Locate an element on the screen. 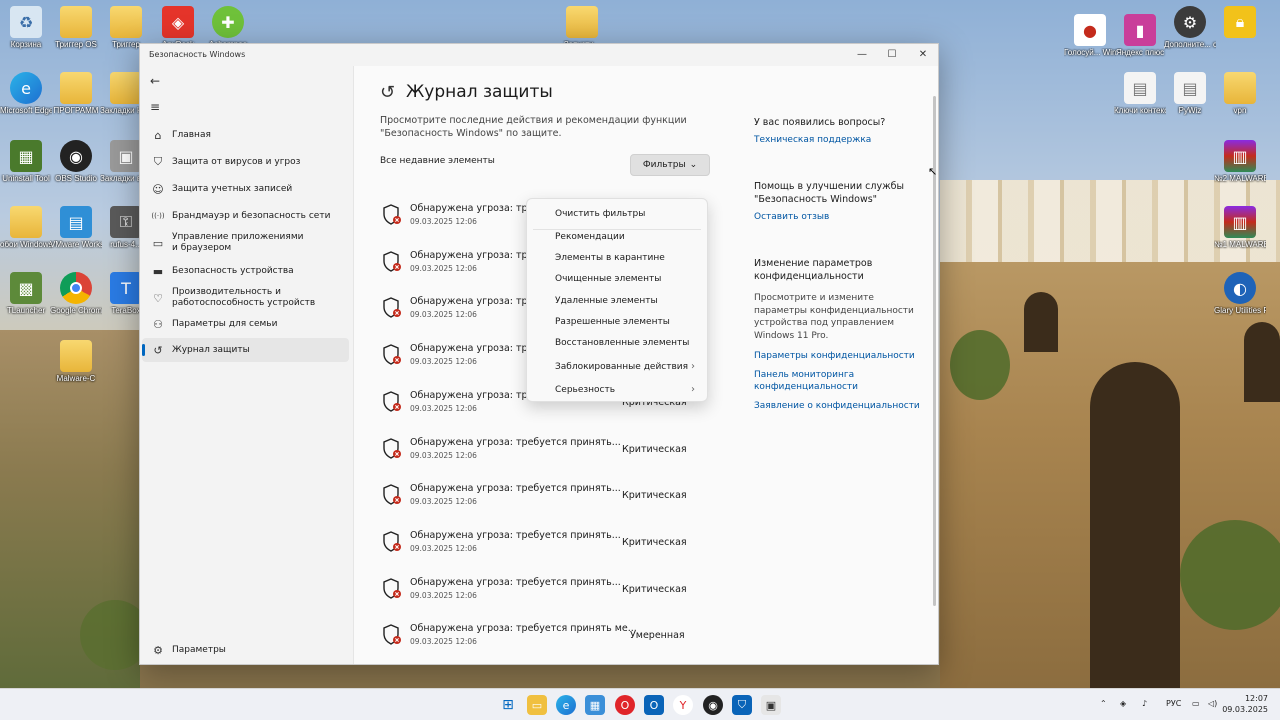 This screenshot has height=720, width=1280. sidebar-item-virus-protection: ⛉ Защита от вирусов и угроз is located at coordinates (245, 162).